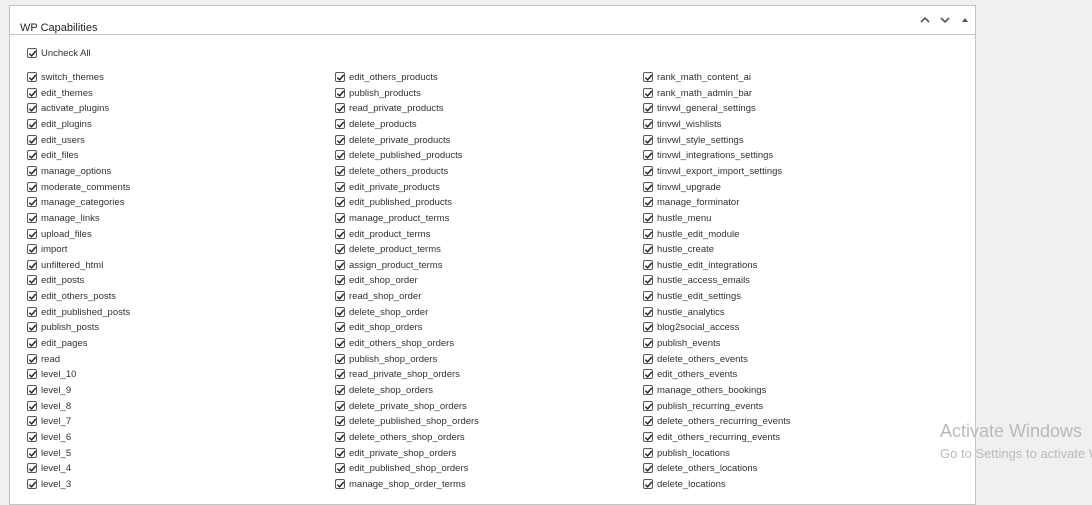  I want to click on capability-checkbox-delete_others_products: delete_others_products, so click(391, 171).